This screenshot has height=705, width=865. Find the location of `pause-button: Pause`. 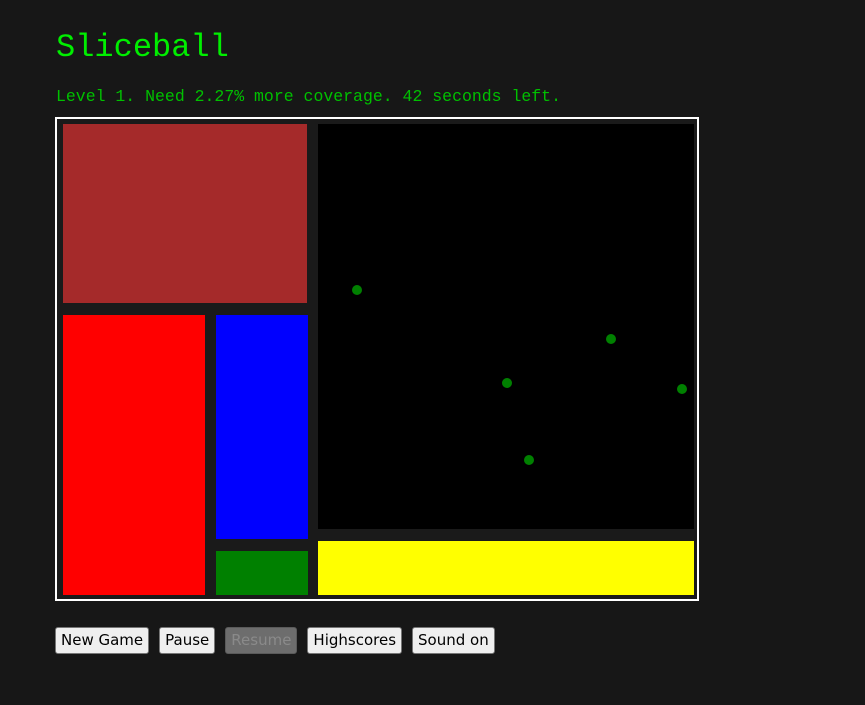

pause-button: Pause is located at coordinates (187, 640).